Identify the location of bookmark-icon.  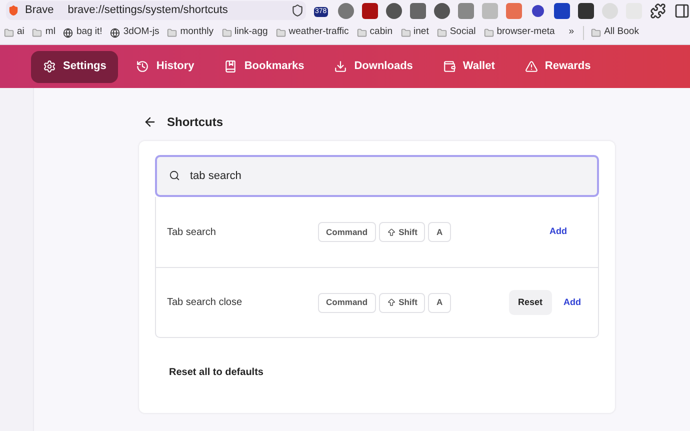
(231, 66).